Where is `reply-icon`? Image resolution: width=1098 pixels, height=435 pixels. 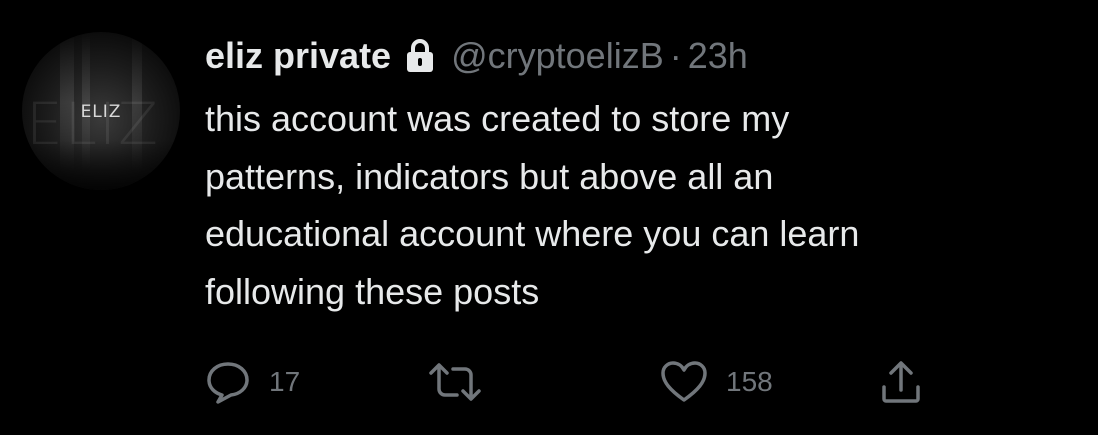 reply-icon is located at coordinates (228, 383).